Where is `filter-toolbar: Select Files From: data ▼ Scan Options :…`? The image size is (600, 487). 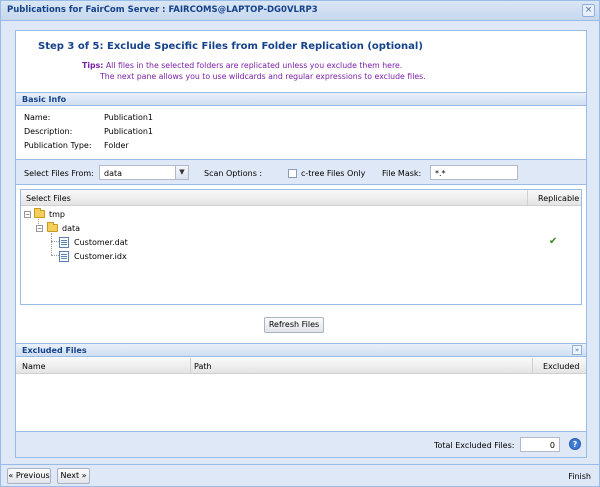
filter-toolbar: Select Files From: data ▼ Scan Options :… is located at coordinates (301, 172).